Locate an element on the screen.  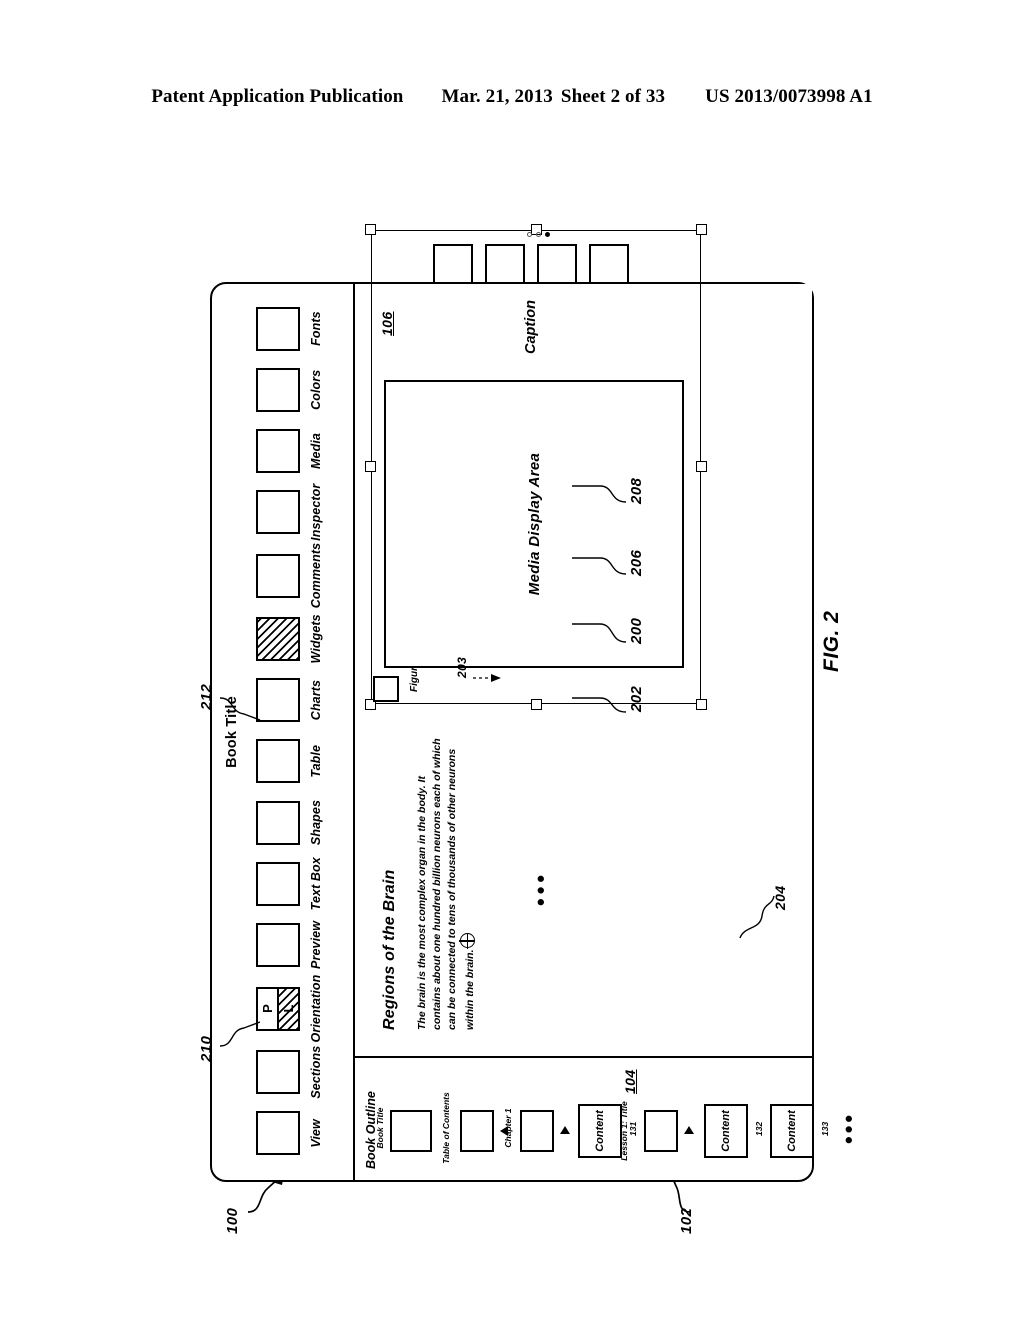
toolbar-item-inspector: Inspector is located at coordinates (289, 512).